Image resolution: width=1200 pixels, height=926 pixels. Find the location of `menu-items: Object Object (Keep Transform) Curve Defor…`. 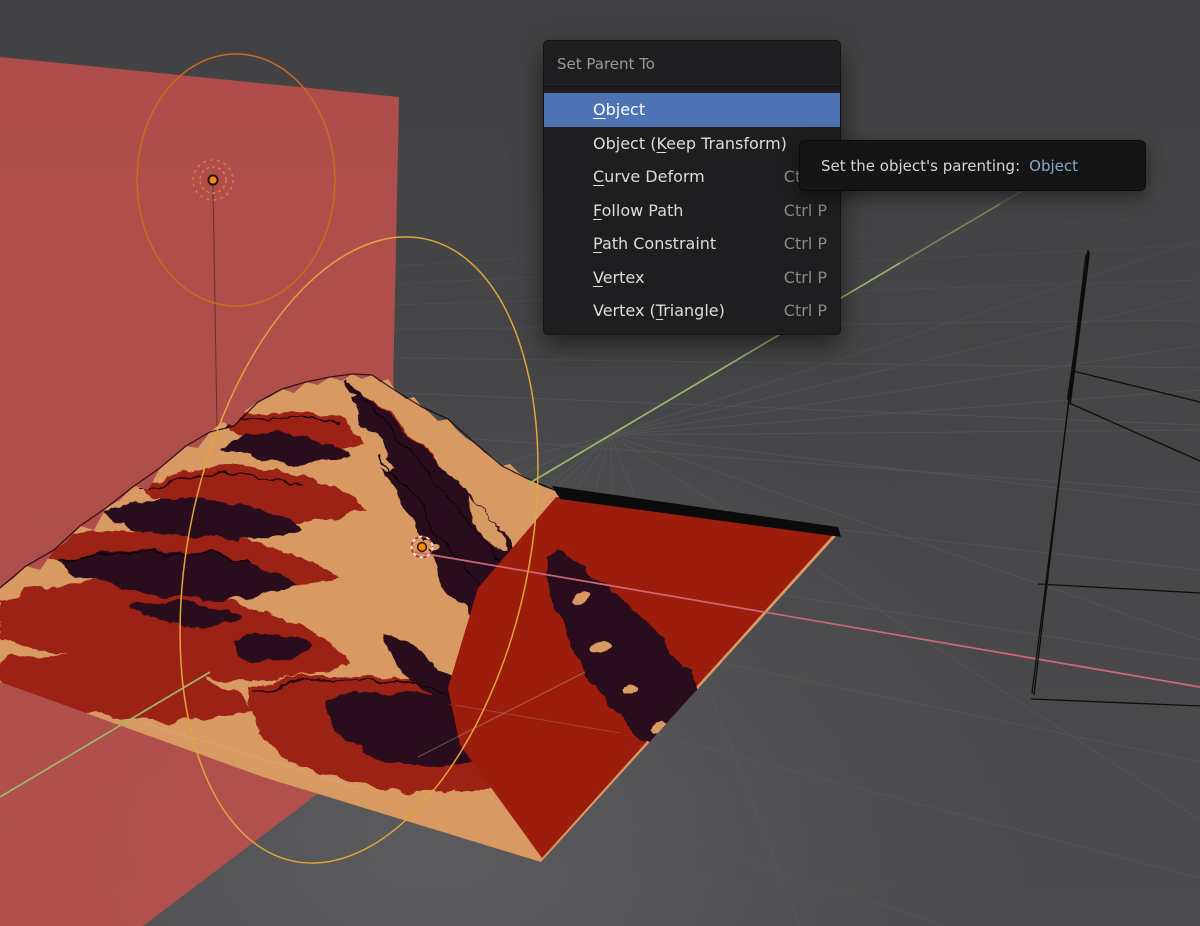

menu-items: Object Object (Keep Transform) Curve Defor… is located at coordinates (692, 210).